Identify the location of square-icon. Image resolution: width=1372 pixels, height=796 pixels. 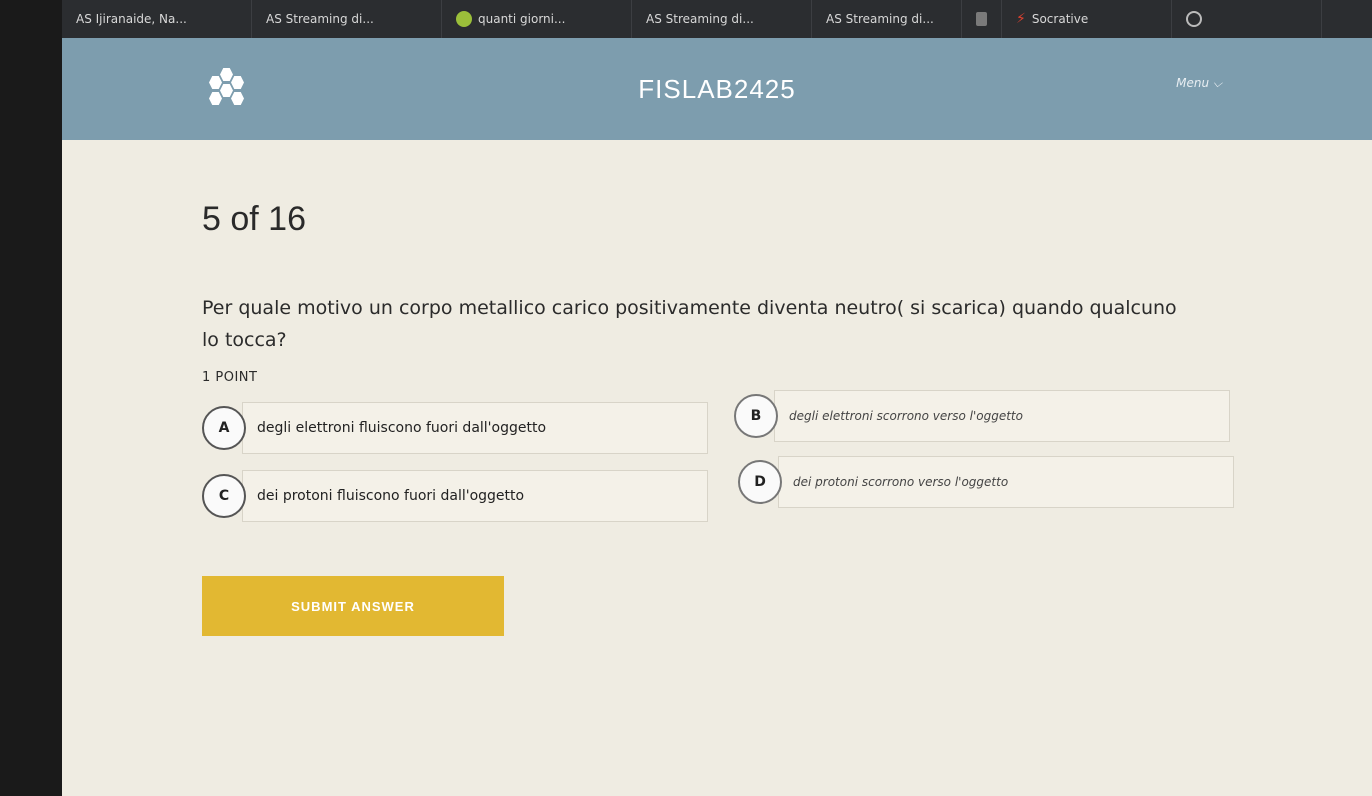
(981, 19).